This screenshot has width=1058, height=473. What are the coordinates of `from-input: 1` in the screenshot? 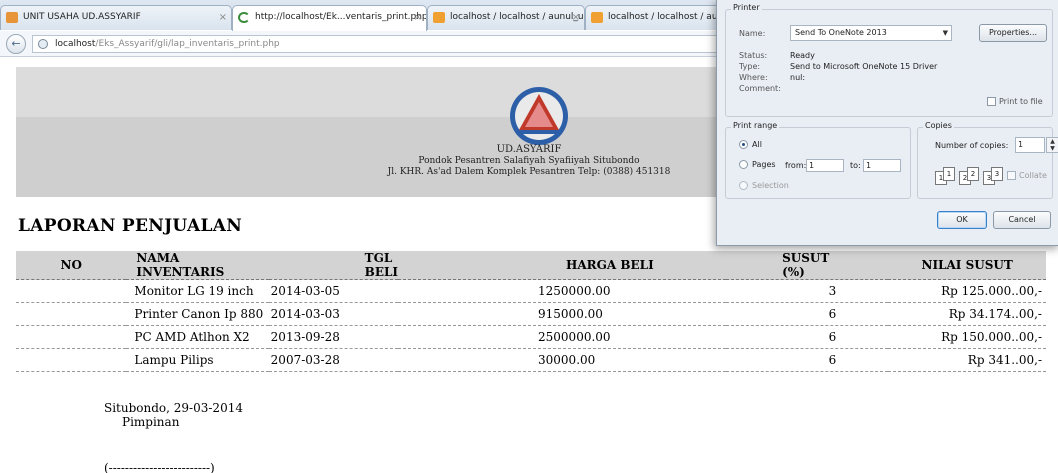 It's located at (825, 165).